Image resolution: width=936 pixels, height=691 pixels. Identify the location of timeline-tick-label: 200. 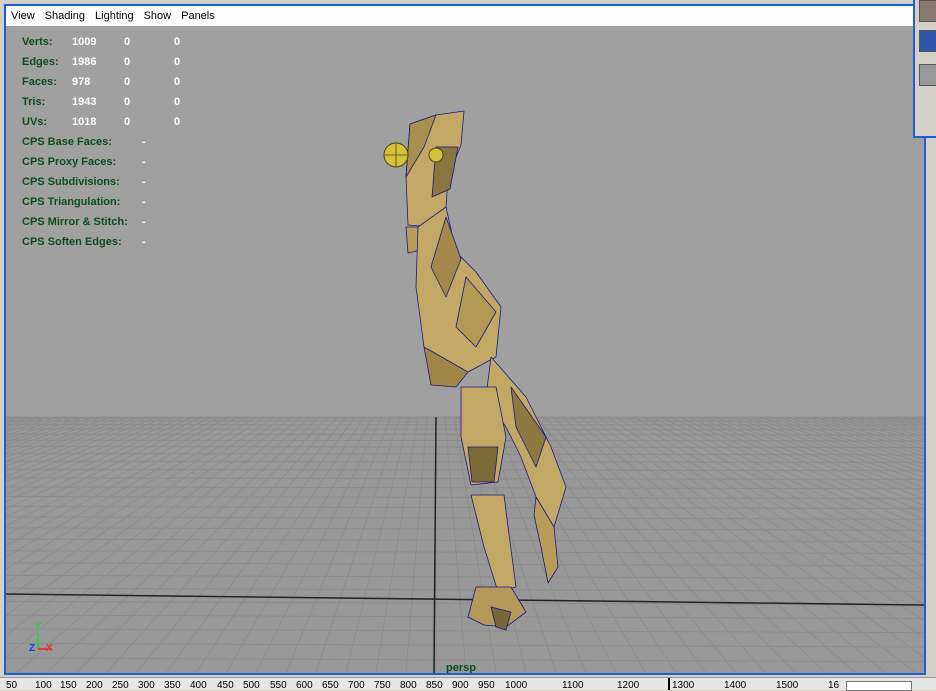
(94, 685).